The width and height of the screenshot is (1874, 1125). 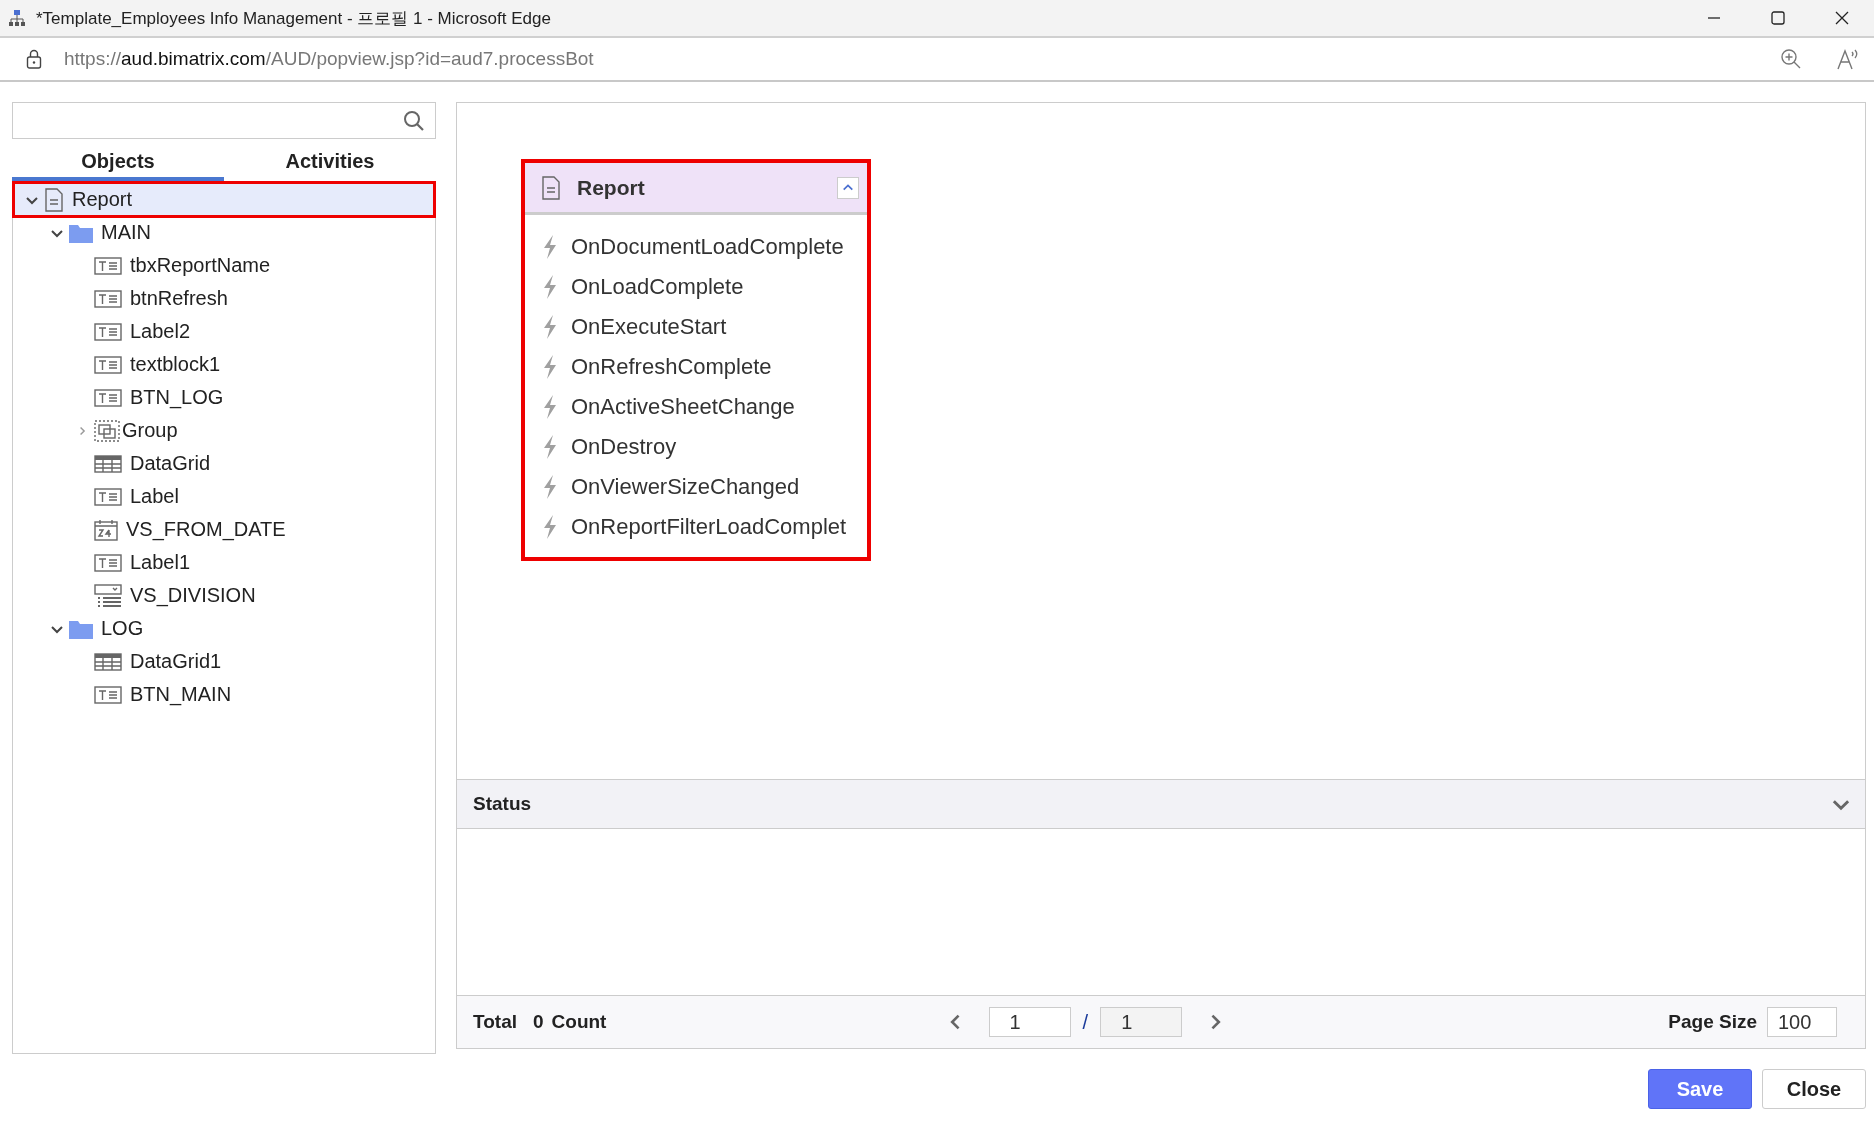 I want to click on tree-item-label: LOG, so click(x=122, y=628).